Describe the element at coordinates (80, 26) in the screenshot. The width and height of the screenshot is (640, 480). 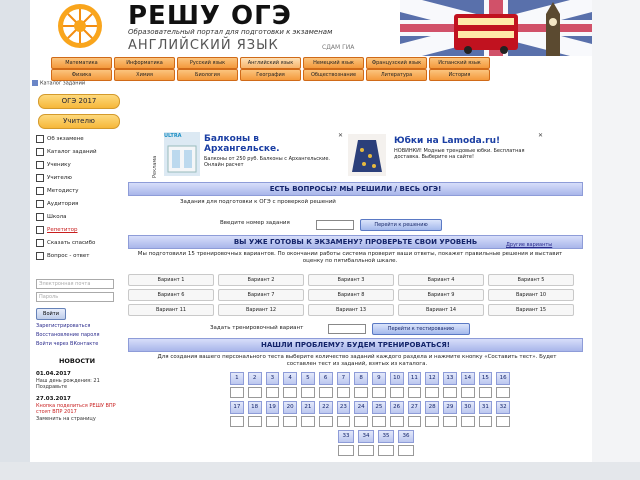
I see `sun-logo-icon` at that location.